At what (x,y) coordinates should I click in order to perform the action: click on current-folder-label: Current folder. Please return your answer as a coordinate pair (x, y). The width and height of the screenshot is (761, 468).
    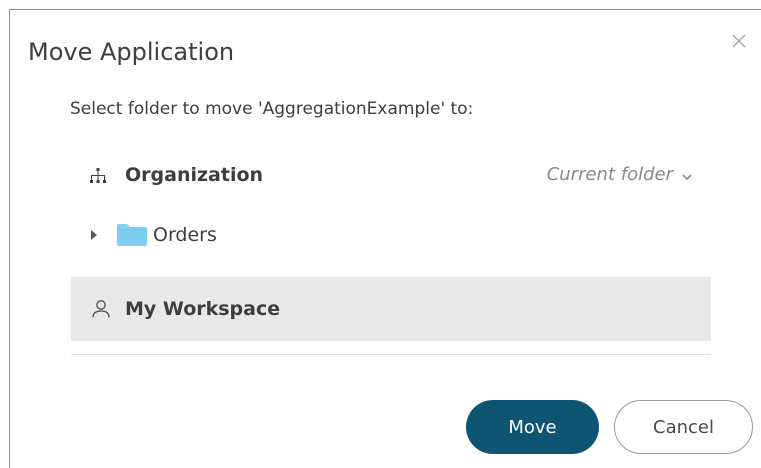
    Looking at the image, I should click on (609, 174).